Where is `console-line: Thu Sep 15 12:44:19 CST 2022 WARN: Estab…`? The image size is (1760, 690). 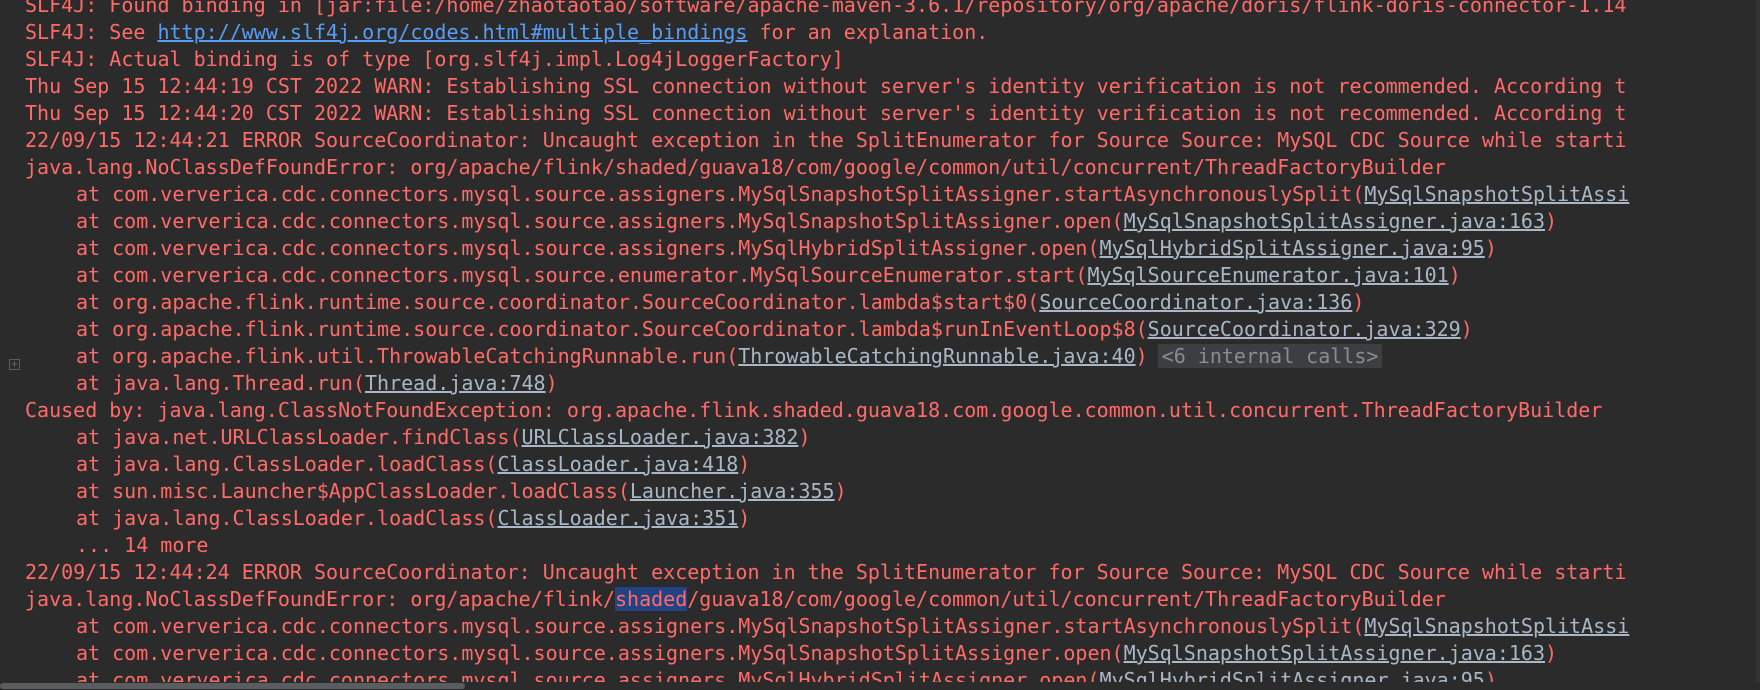
console-line: Thu Sep 15 12:44:19 CST 2022 WARN: Estab… is located at coordinates (827, 86).